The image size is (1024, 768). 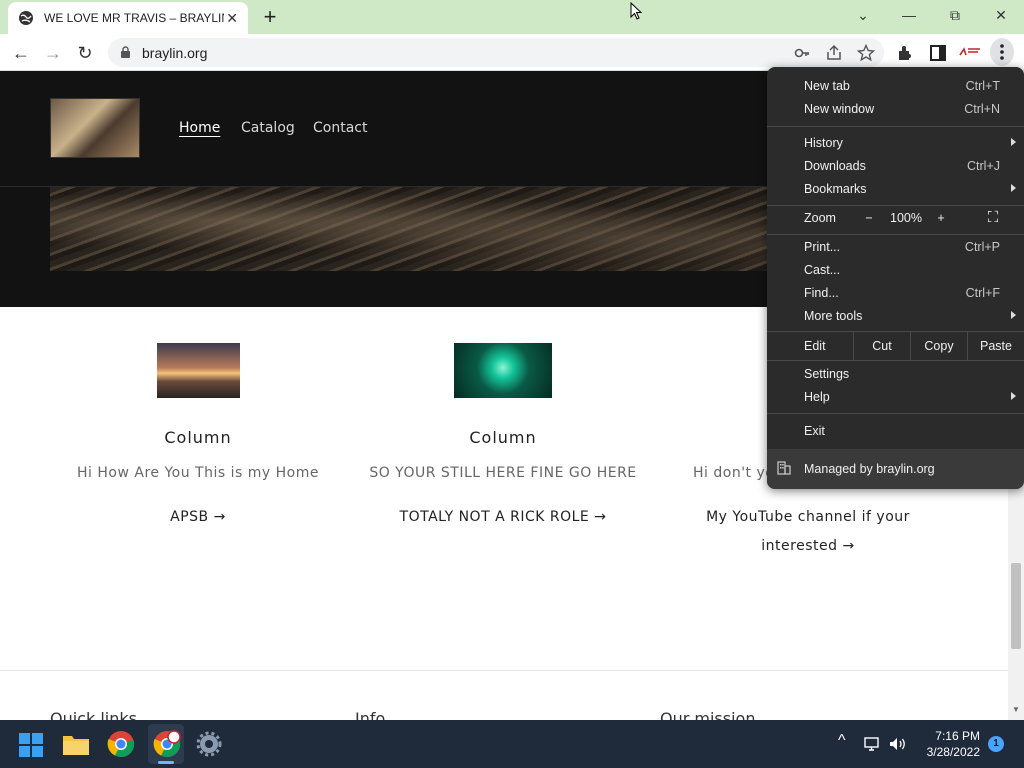 I want to click on url-text: braylin.org, so click(x=174, y=53).